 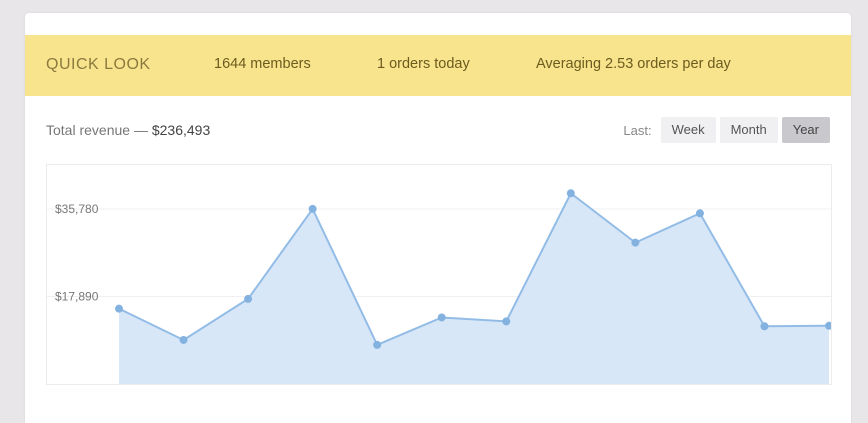 What do you see at coordinates (637, 130) in the screenshot?
I see `time-range-label: Last:` at bounding box center [637, 130].